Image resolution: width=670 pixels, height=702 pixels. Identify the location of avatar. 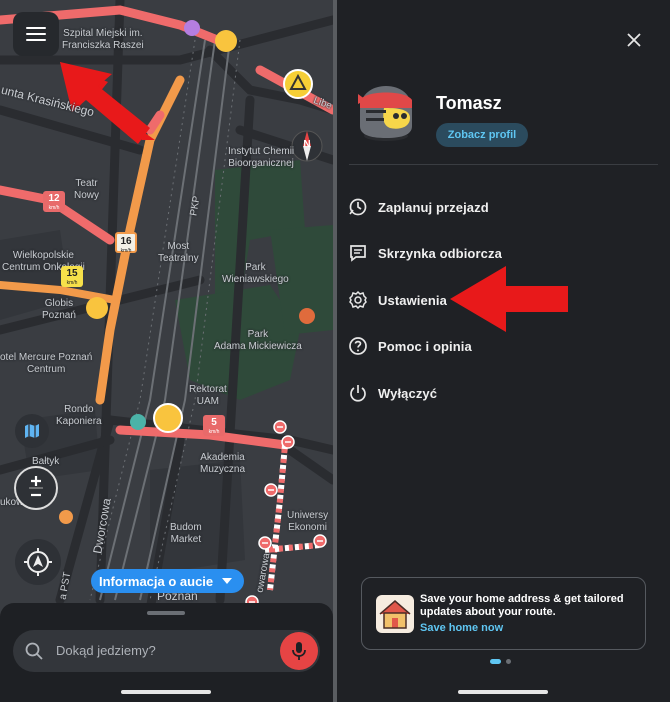
(386, 112).